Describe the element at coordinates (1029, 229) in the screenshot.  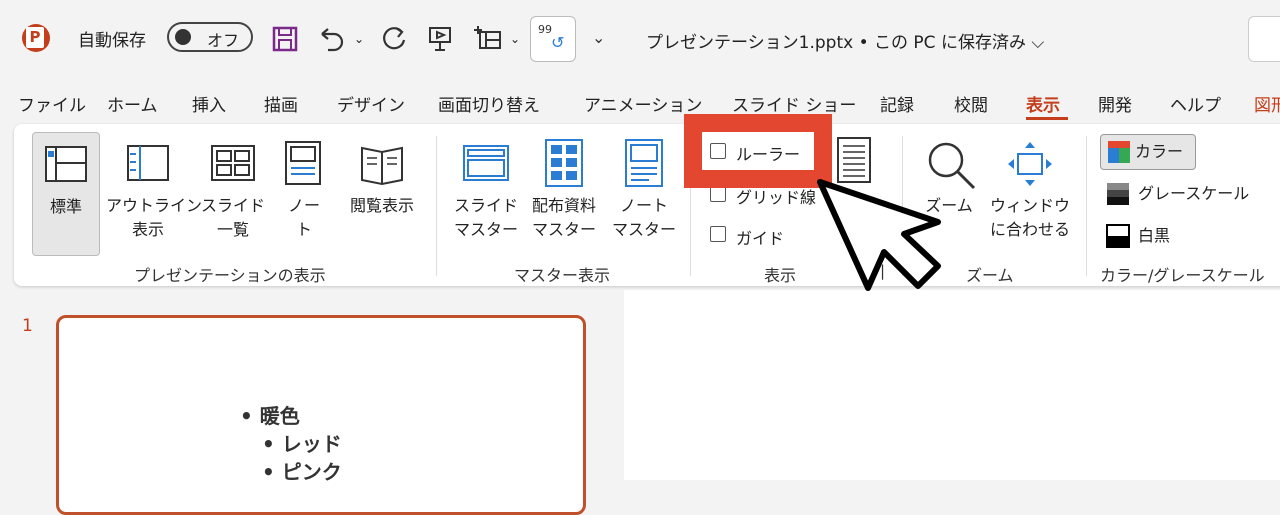
I see `fit-label-2: に合わせる` at that location.